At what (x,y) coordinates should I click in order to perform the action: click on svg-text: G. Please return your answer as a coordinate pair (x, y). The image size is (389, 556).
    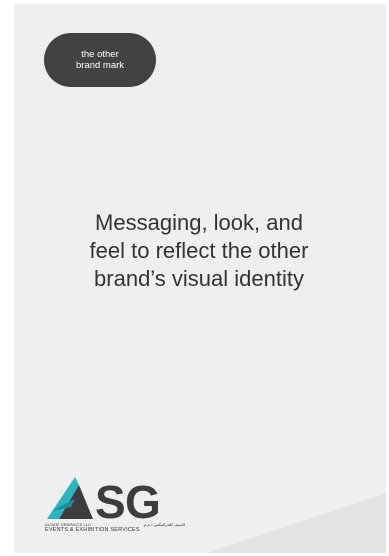
    Looking at the image, I should click on (143, 499).